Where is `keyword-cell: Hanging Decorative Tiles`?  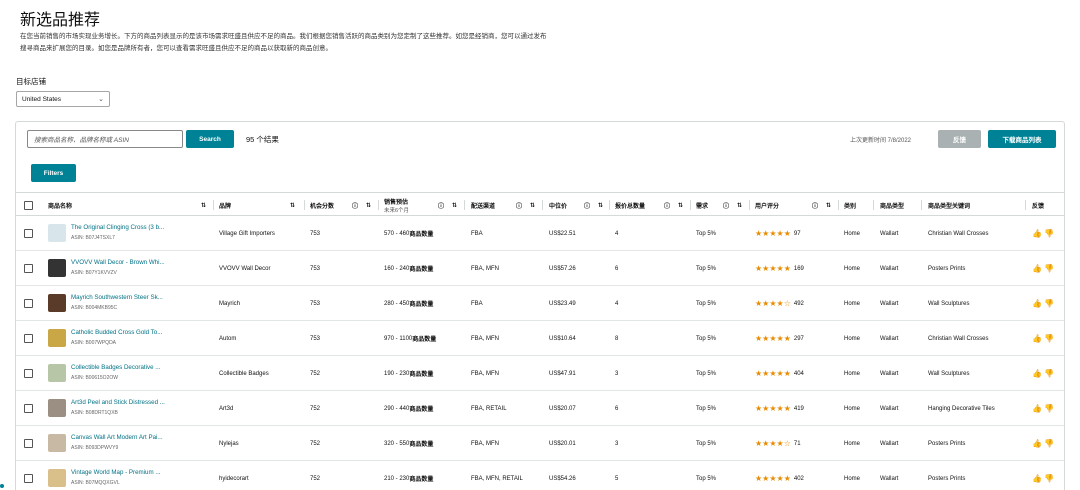 keyword-cell: Hanging Decorative Tiles is located at coordinates (961, 408).